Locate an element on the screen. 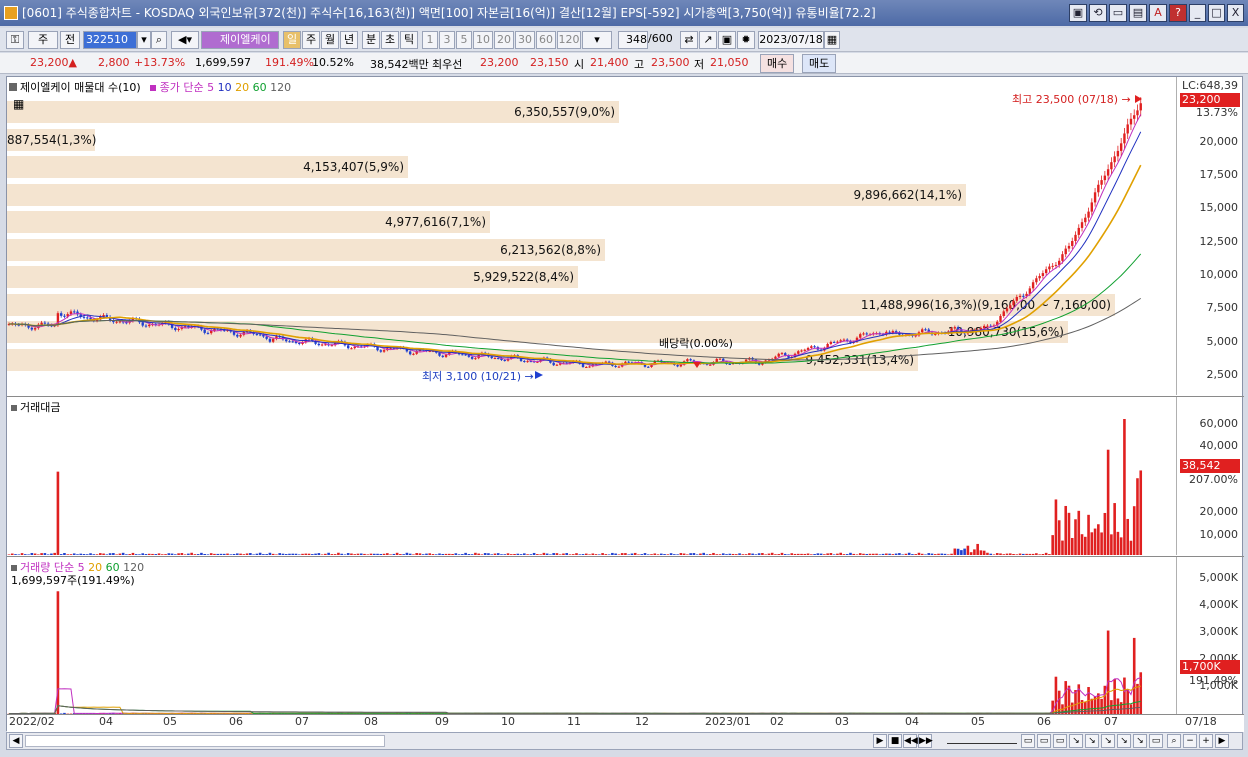  close-button: X is located at coordinates (1235, 13).